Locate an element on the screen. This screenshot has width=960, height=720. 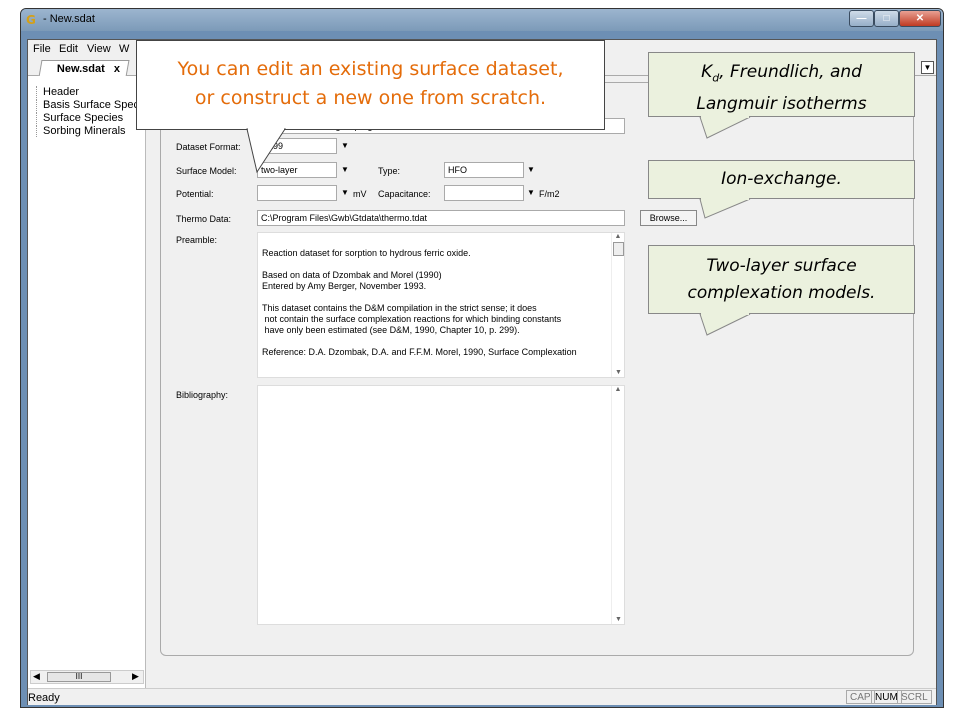
tree-item-basis-surface-species: Basis Surface Speci is located at coordinates (88, 105).